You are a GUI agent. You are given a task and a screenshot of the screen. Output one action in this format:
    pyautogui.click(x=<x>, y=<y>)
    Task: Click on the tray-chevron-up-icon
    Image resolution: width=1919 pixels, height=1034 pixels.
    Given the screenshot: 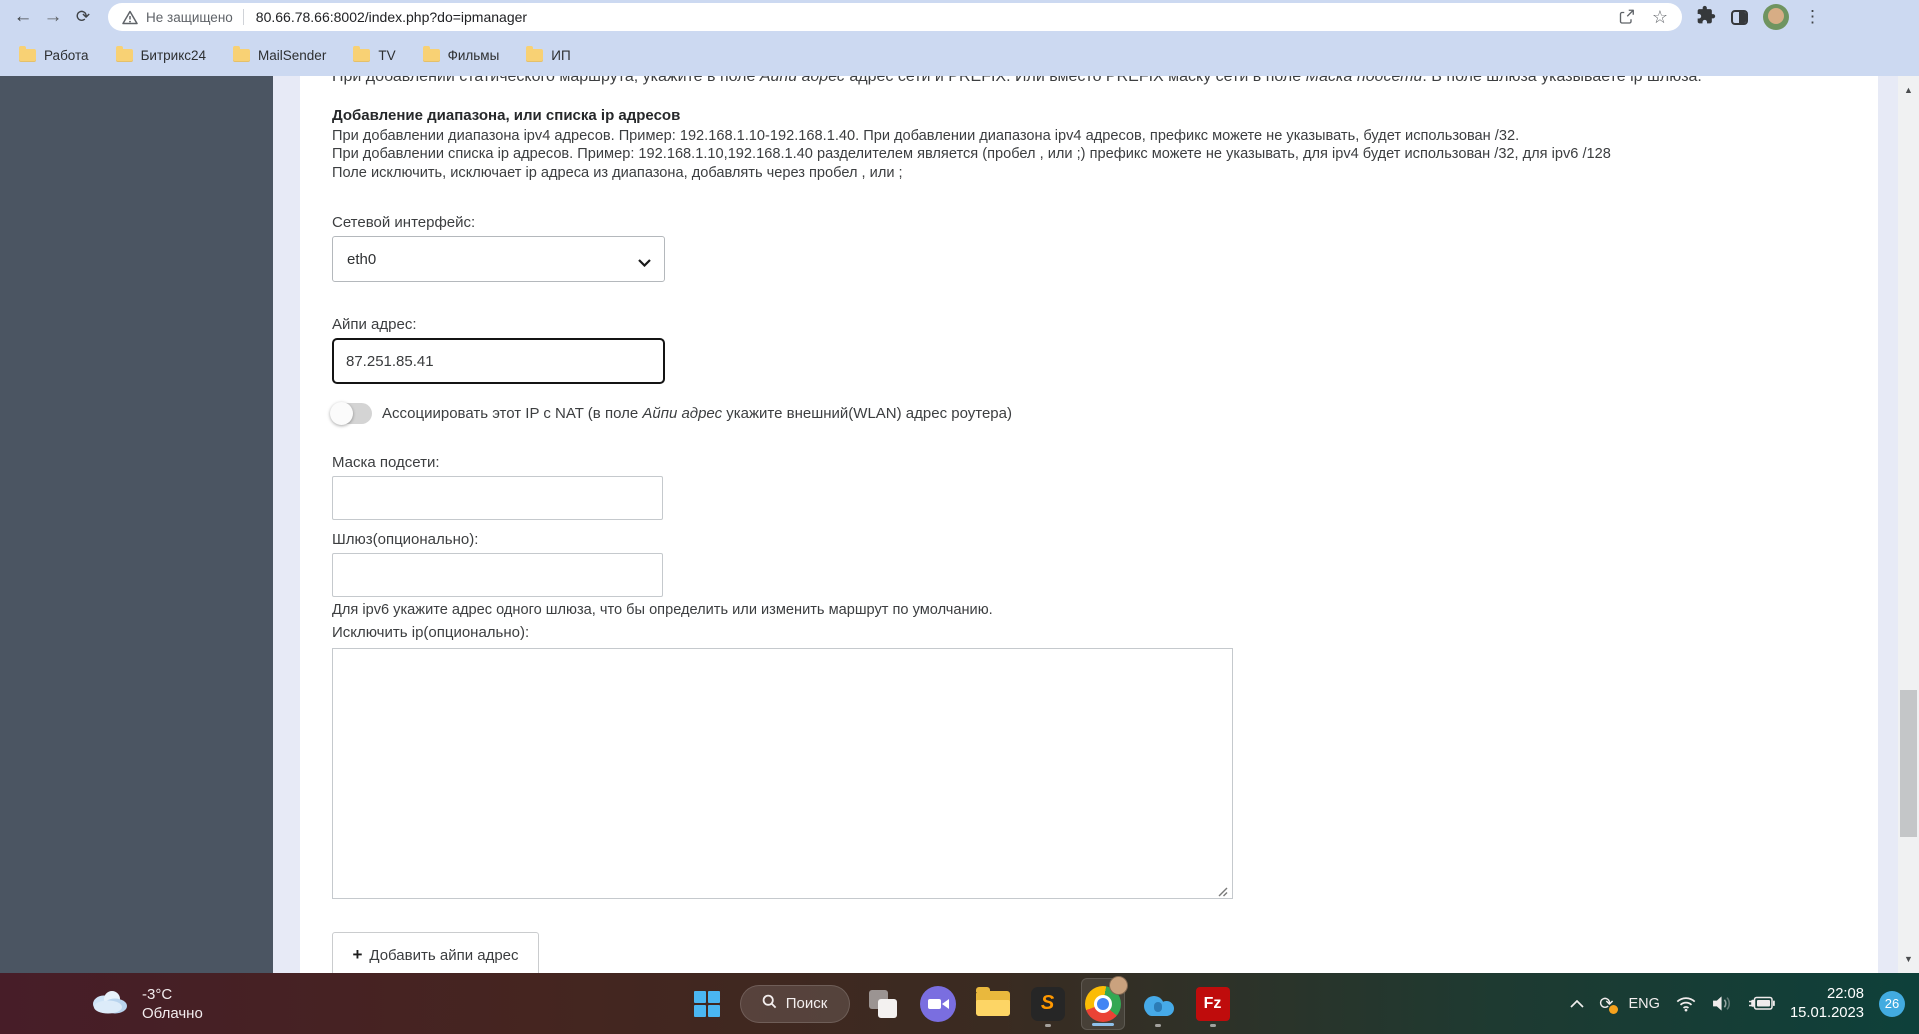 What is the action you would take?
    pyautogui.click(x=1577, y=1003)
    